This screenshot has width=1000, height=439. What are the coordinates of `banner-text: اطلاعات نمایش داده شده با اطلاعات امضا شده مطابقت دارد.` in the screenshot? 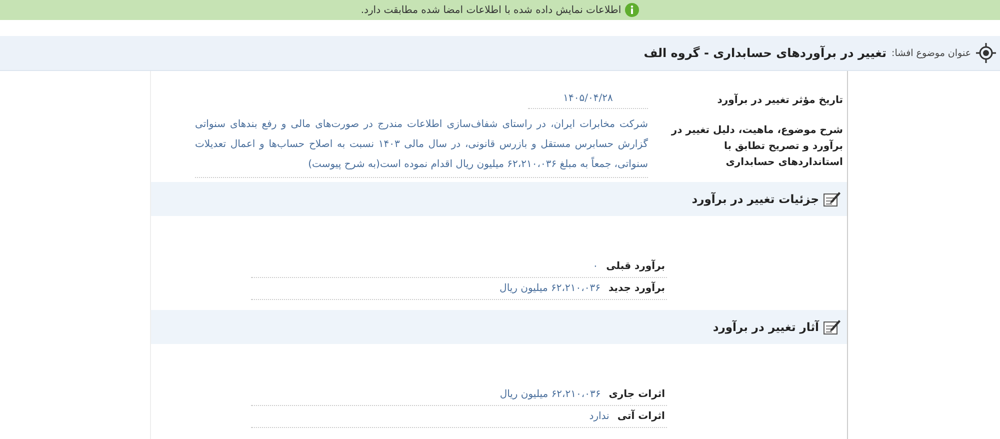 It's located at (491, 10).